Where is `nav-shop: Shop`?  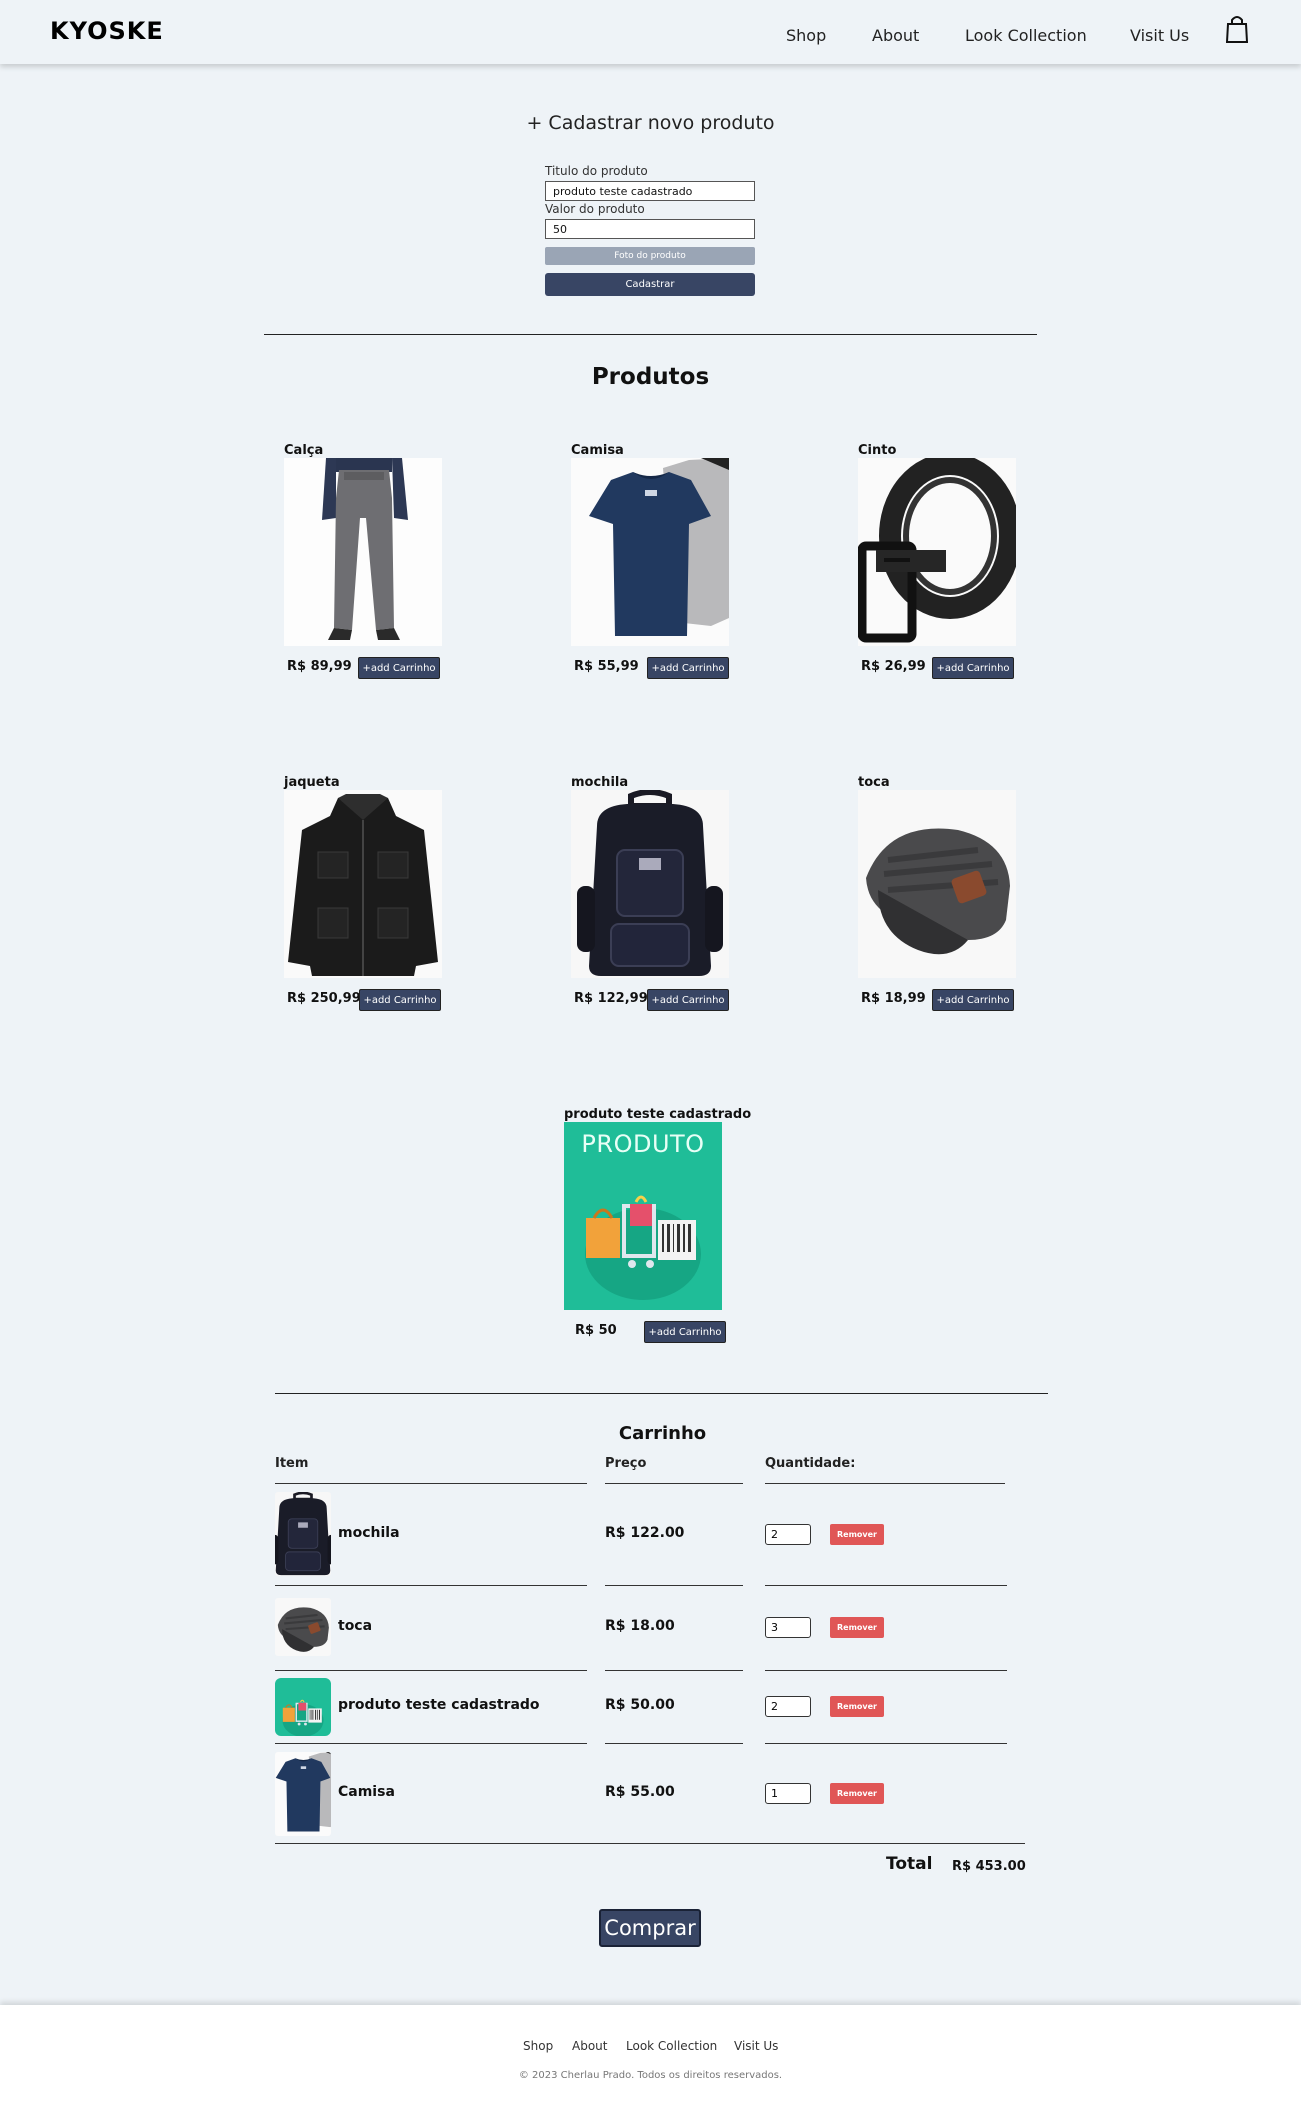
nav-shop: Shop is located at coordinates (806, 35).